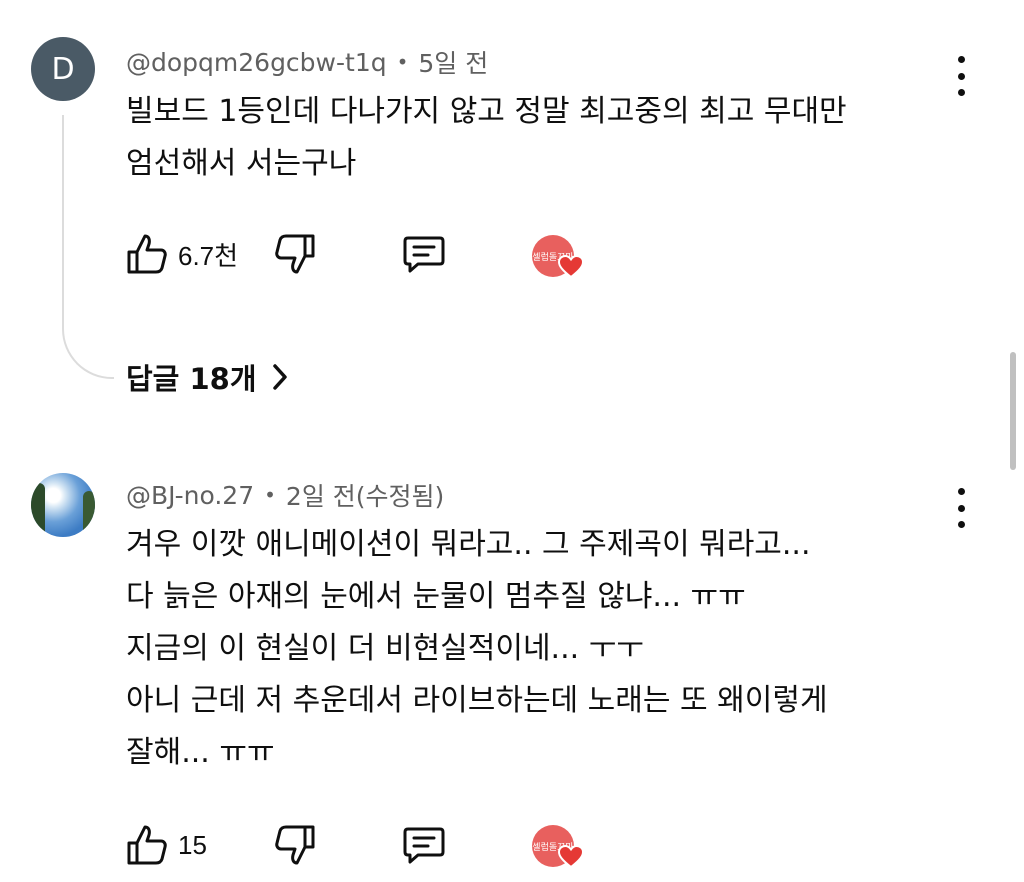  I want to click on comment-meta: @BJ-no.27 • 2일 전(수정됨), so click(285, 495).